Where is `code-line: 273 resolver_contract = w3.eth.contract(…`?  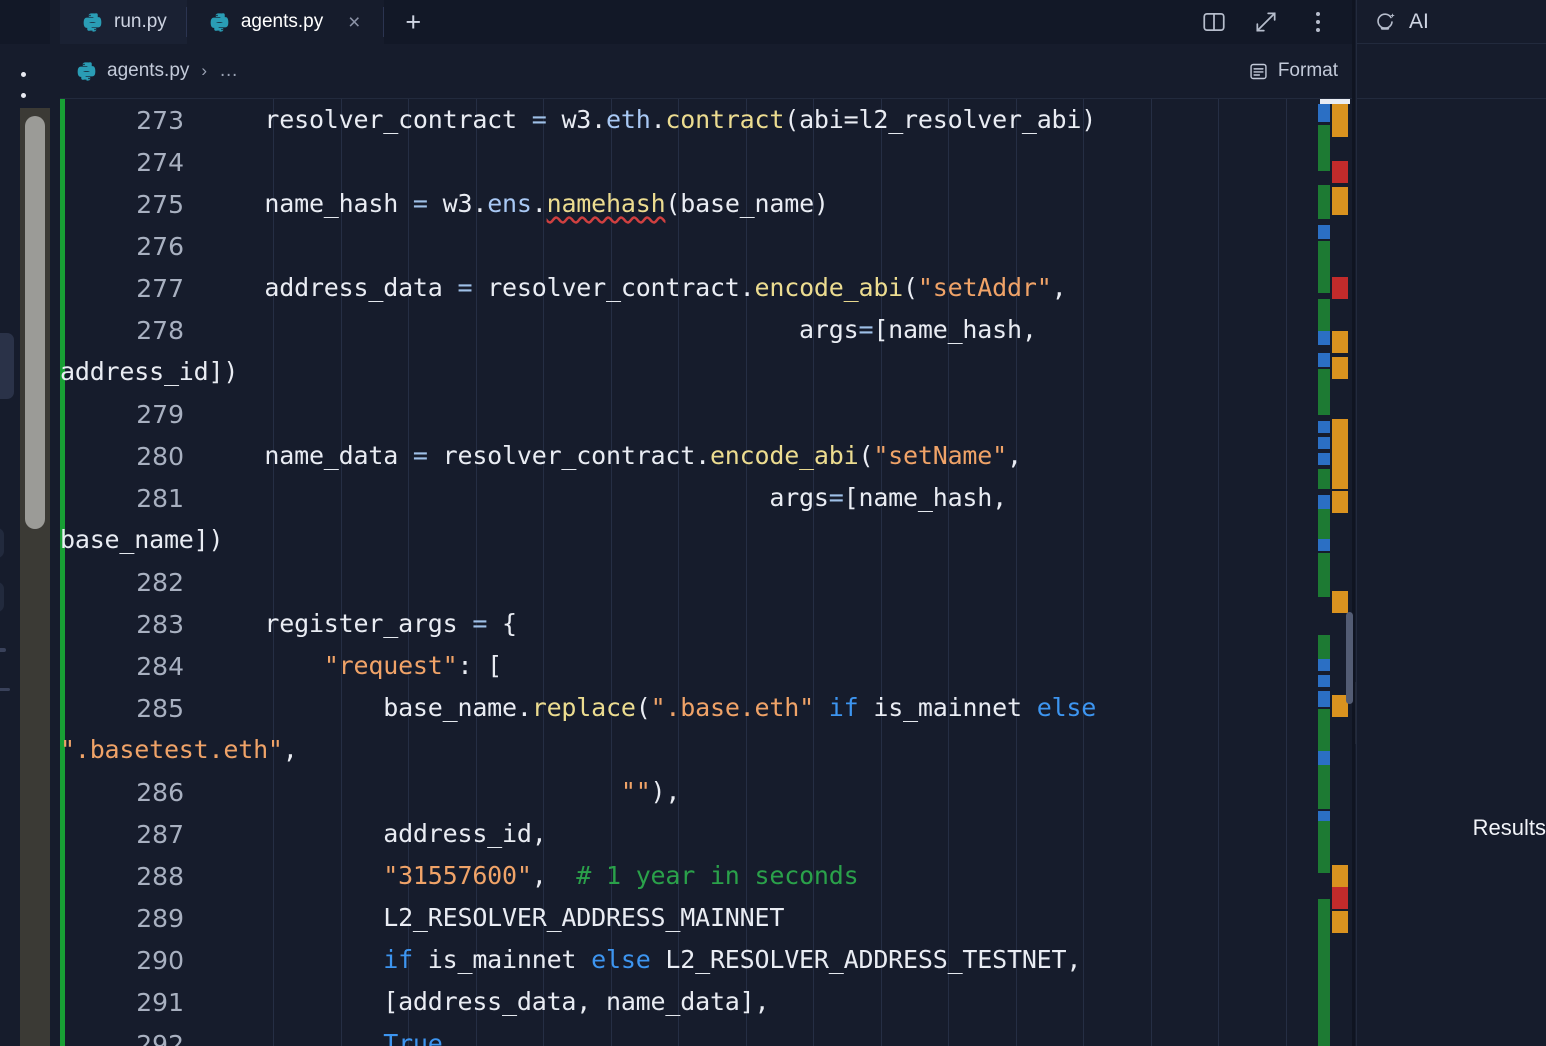 code-line: 273 resolver_contract = w3.eth.contract(… is located at coordinates (706, 120).